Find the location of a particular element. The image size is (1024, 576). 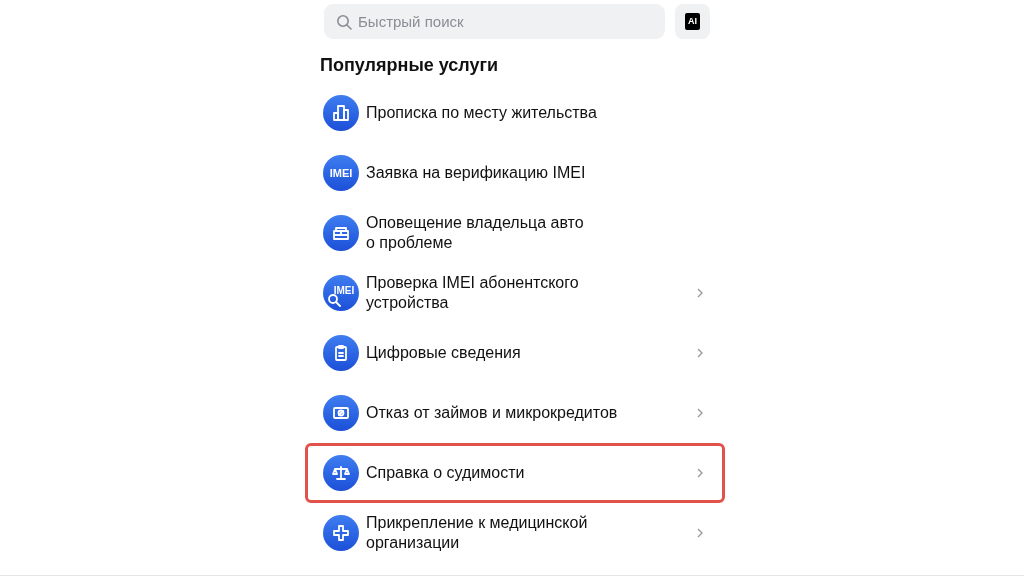

search-icon is located at coordinates (344, 22).